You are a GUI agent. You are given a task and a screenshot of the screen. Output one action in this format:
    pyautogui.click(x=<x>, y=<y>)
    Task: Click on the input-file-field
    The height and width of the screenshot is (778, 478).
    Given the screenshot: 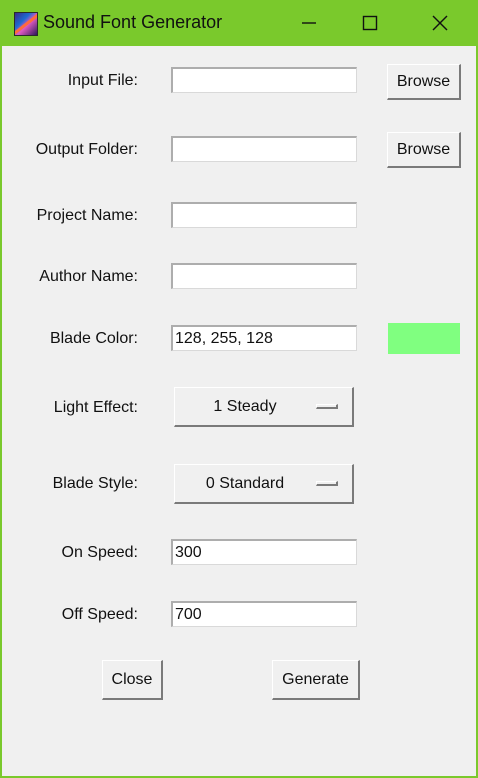 What is the action you would take?
    pyautogui.click(x=264, y=80)
    